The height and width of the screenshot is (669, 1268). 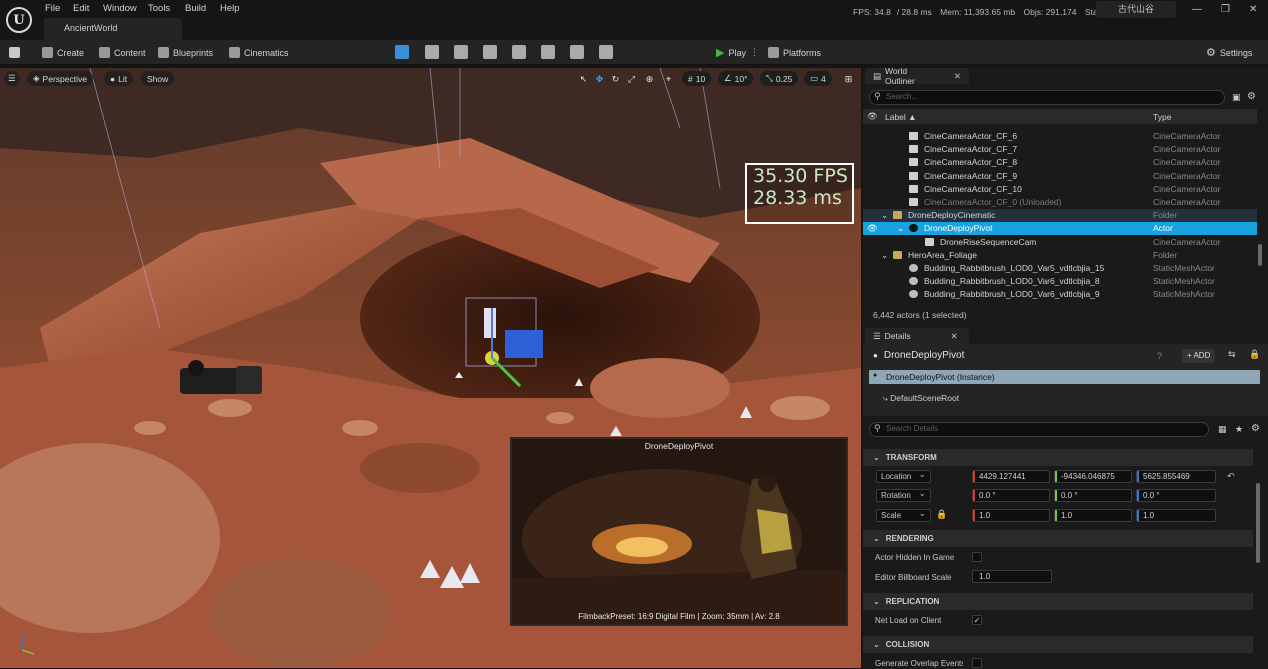 What do you see at coordinates (1258, 523) in the screenshot?
I see `details-scrollbar` at bounding box center [1258, 523].